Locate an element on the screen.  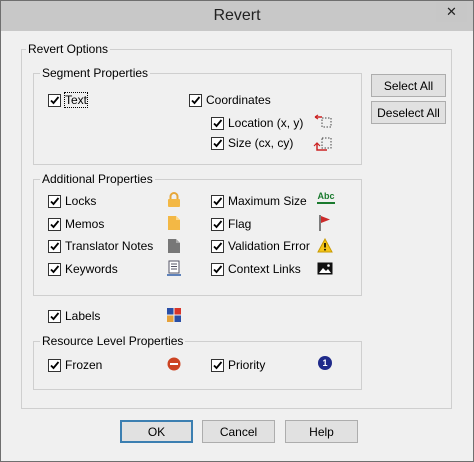
abc-icon: Abc is located at coordinates (326, 198).